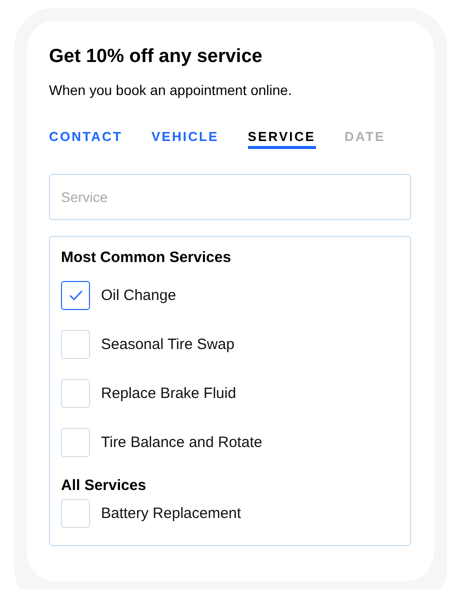  Describe the element at coordinates (138, 295) in the screenshot. I see `service-option-label: Oil Change` at that location.